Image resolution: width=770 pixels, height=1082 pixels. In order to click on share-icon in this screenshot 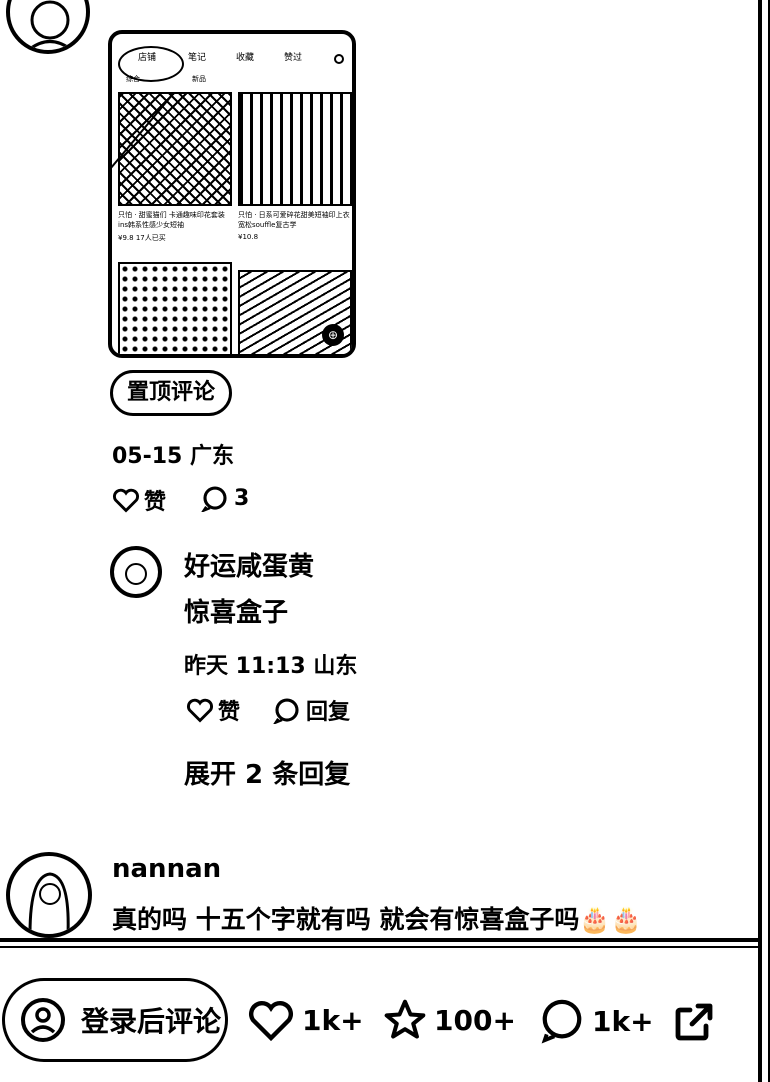, I will do `click(694, 1022)`.